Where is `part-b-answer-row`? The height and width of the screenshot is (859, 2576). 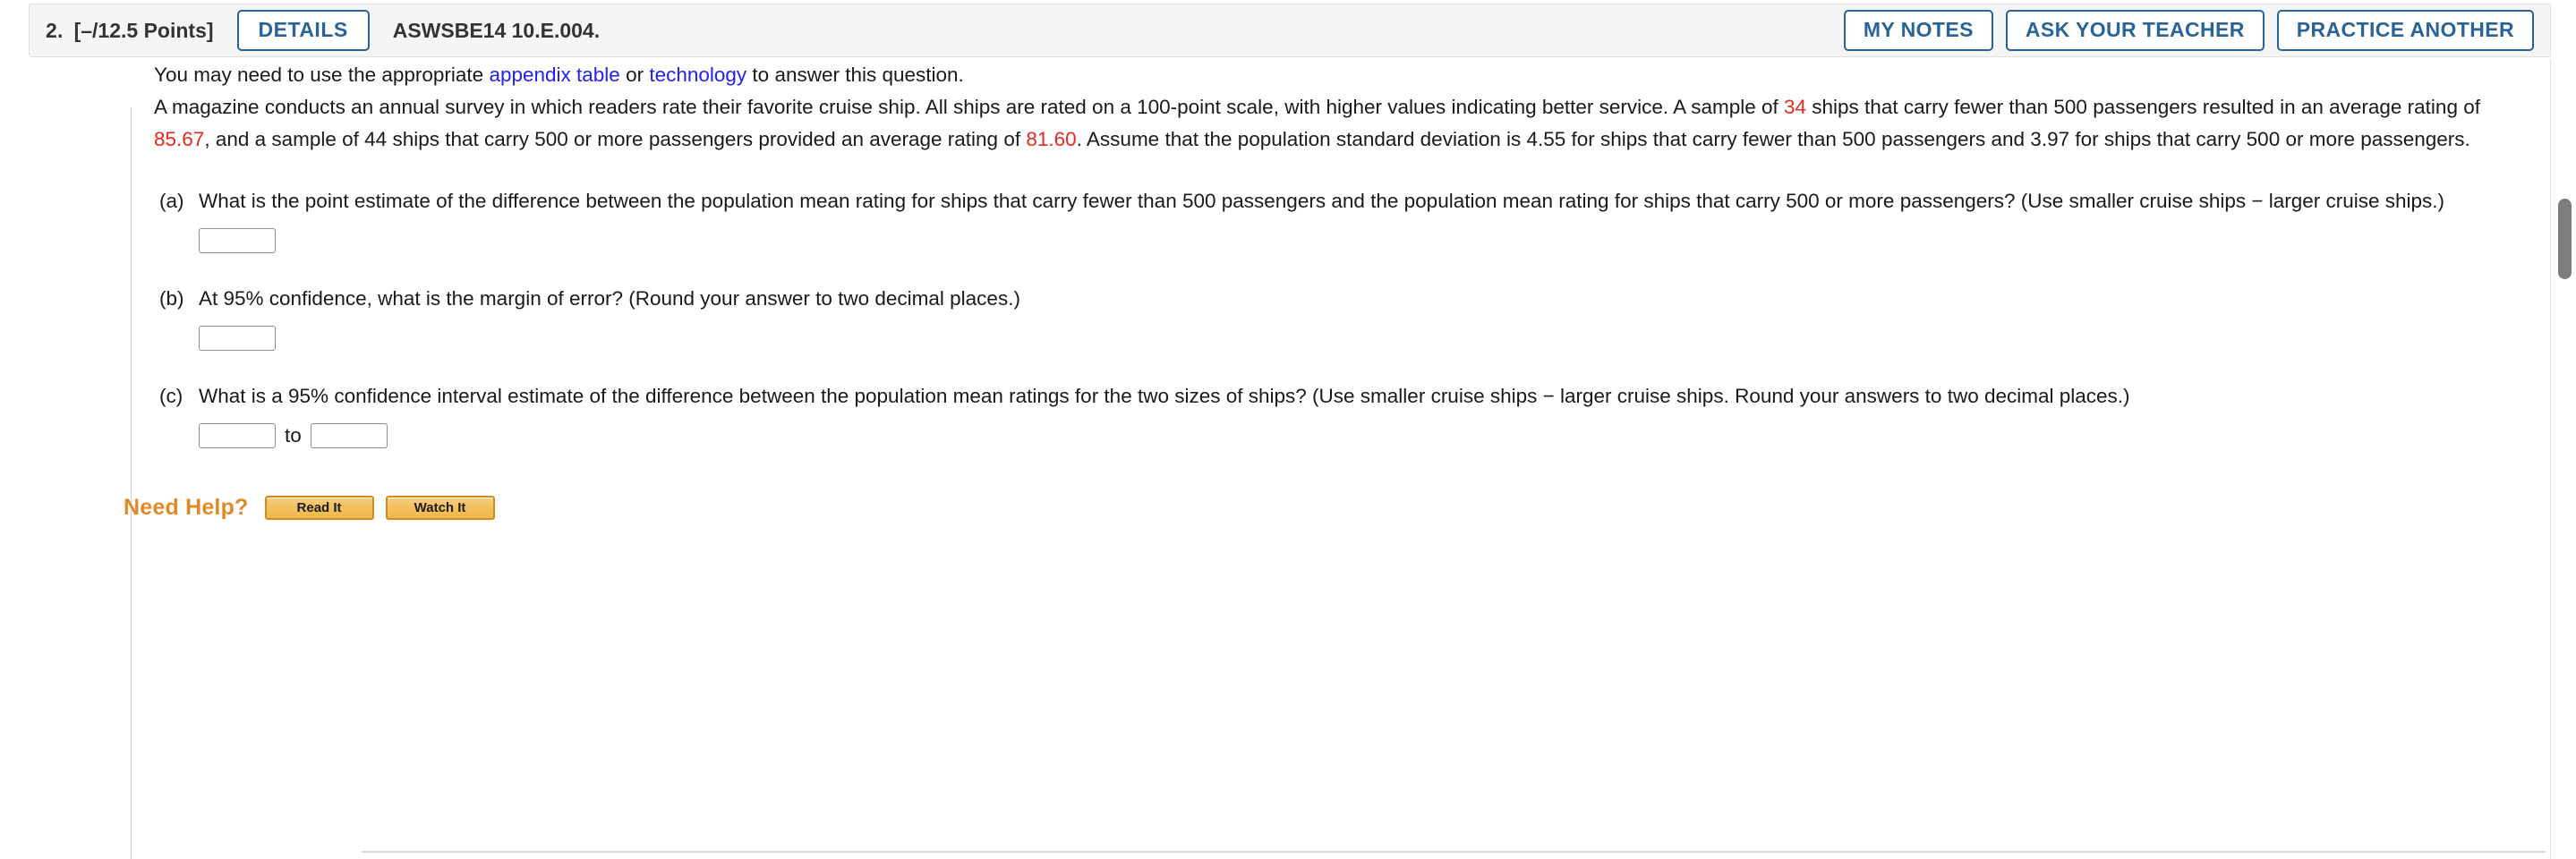
part-b-answer-row is located at coordinates (1343, 338).